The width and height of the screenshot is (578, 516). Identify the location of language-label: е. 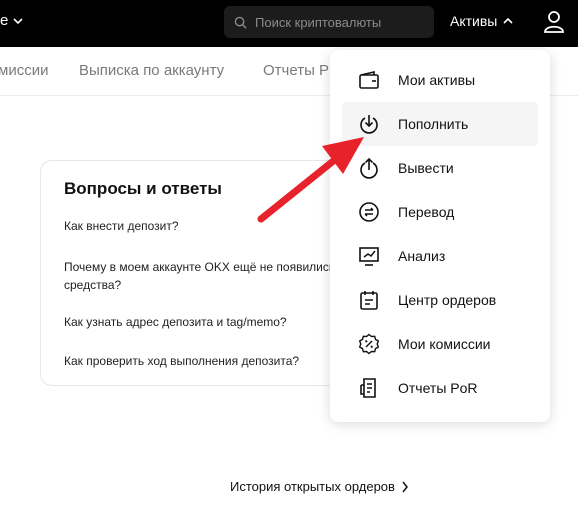
(4, 20).